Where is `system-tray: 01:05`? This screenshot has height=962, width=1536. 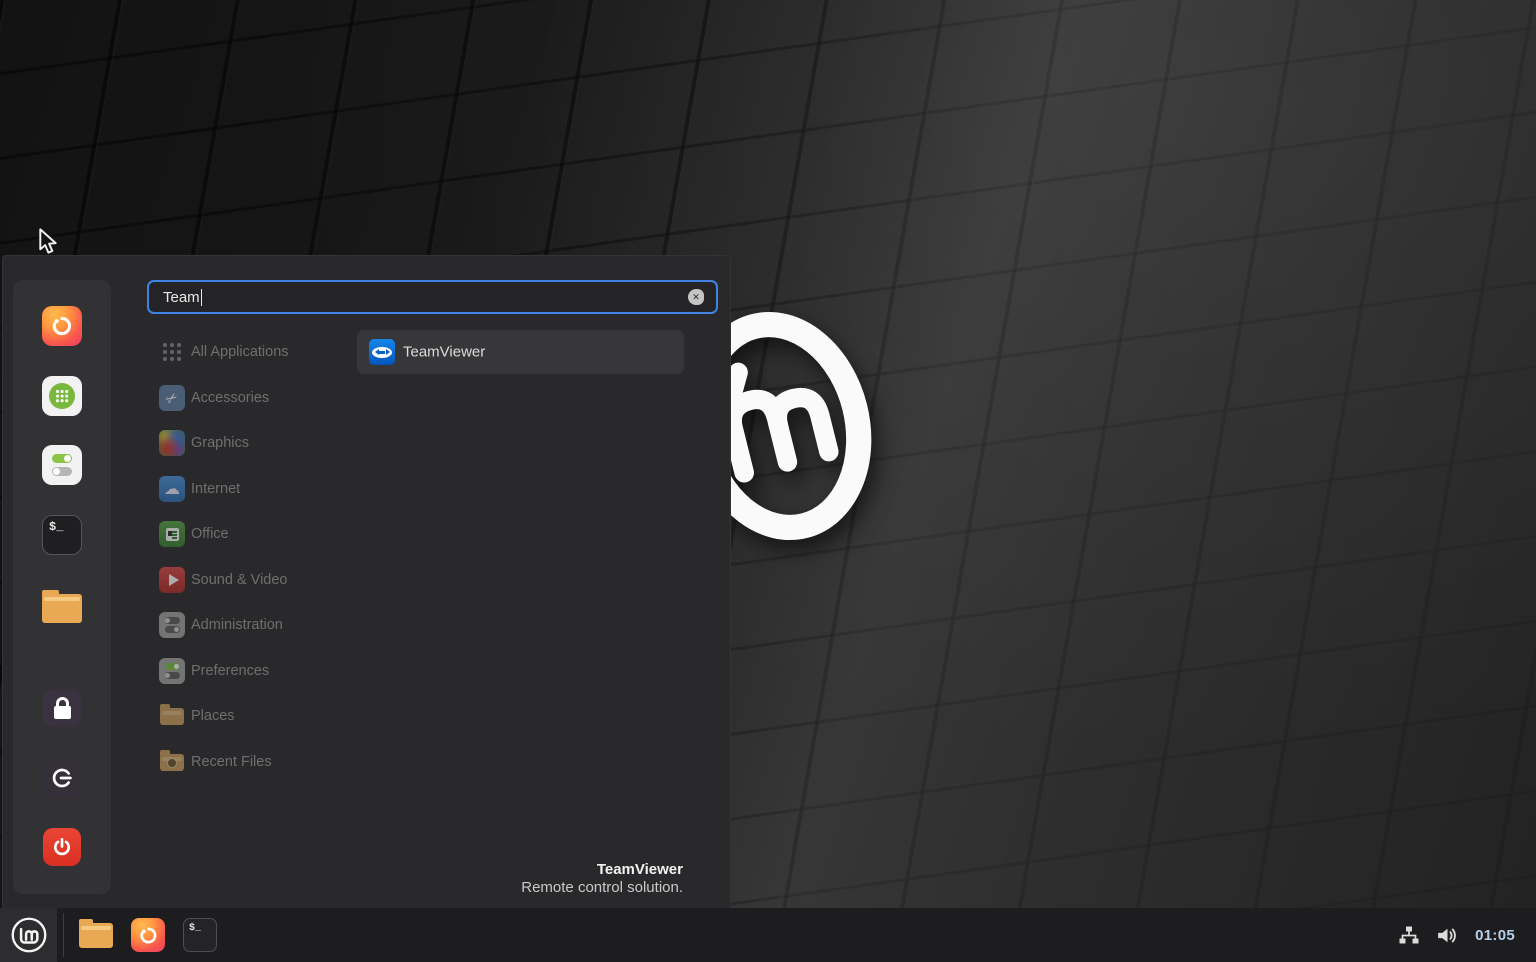 system-tray: 01:05 is located at coordinates (1456, 935).